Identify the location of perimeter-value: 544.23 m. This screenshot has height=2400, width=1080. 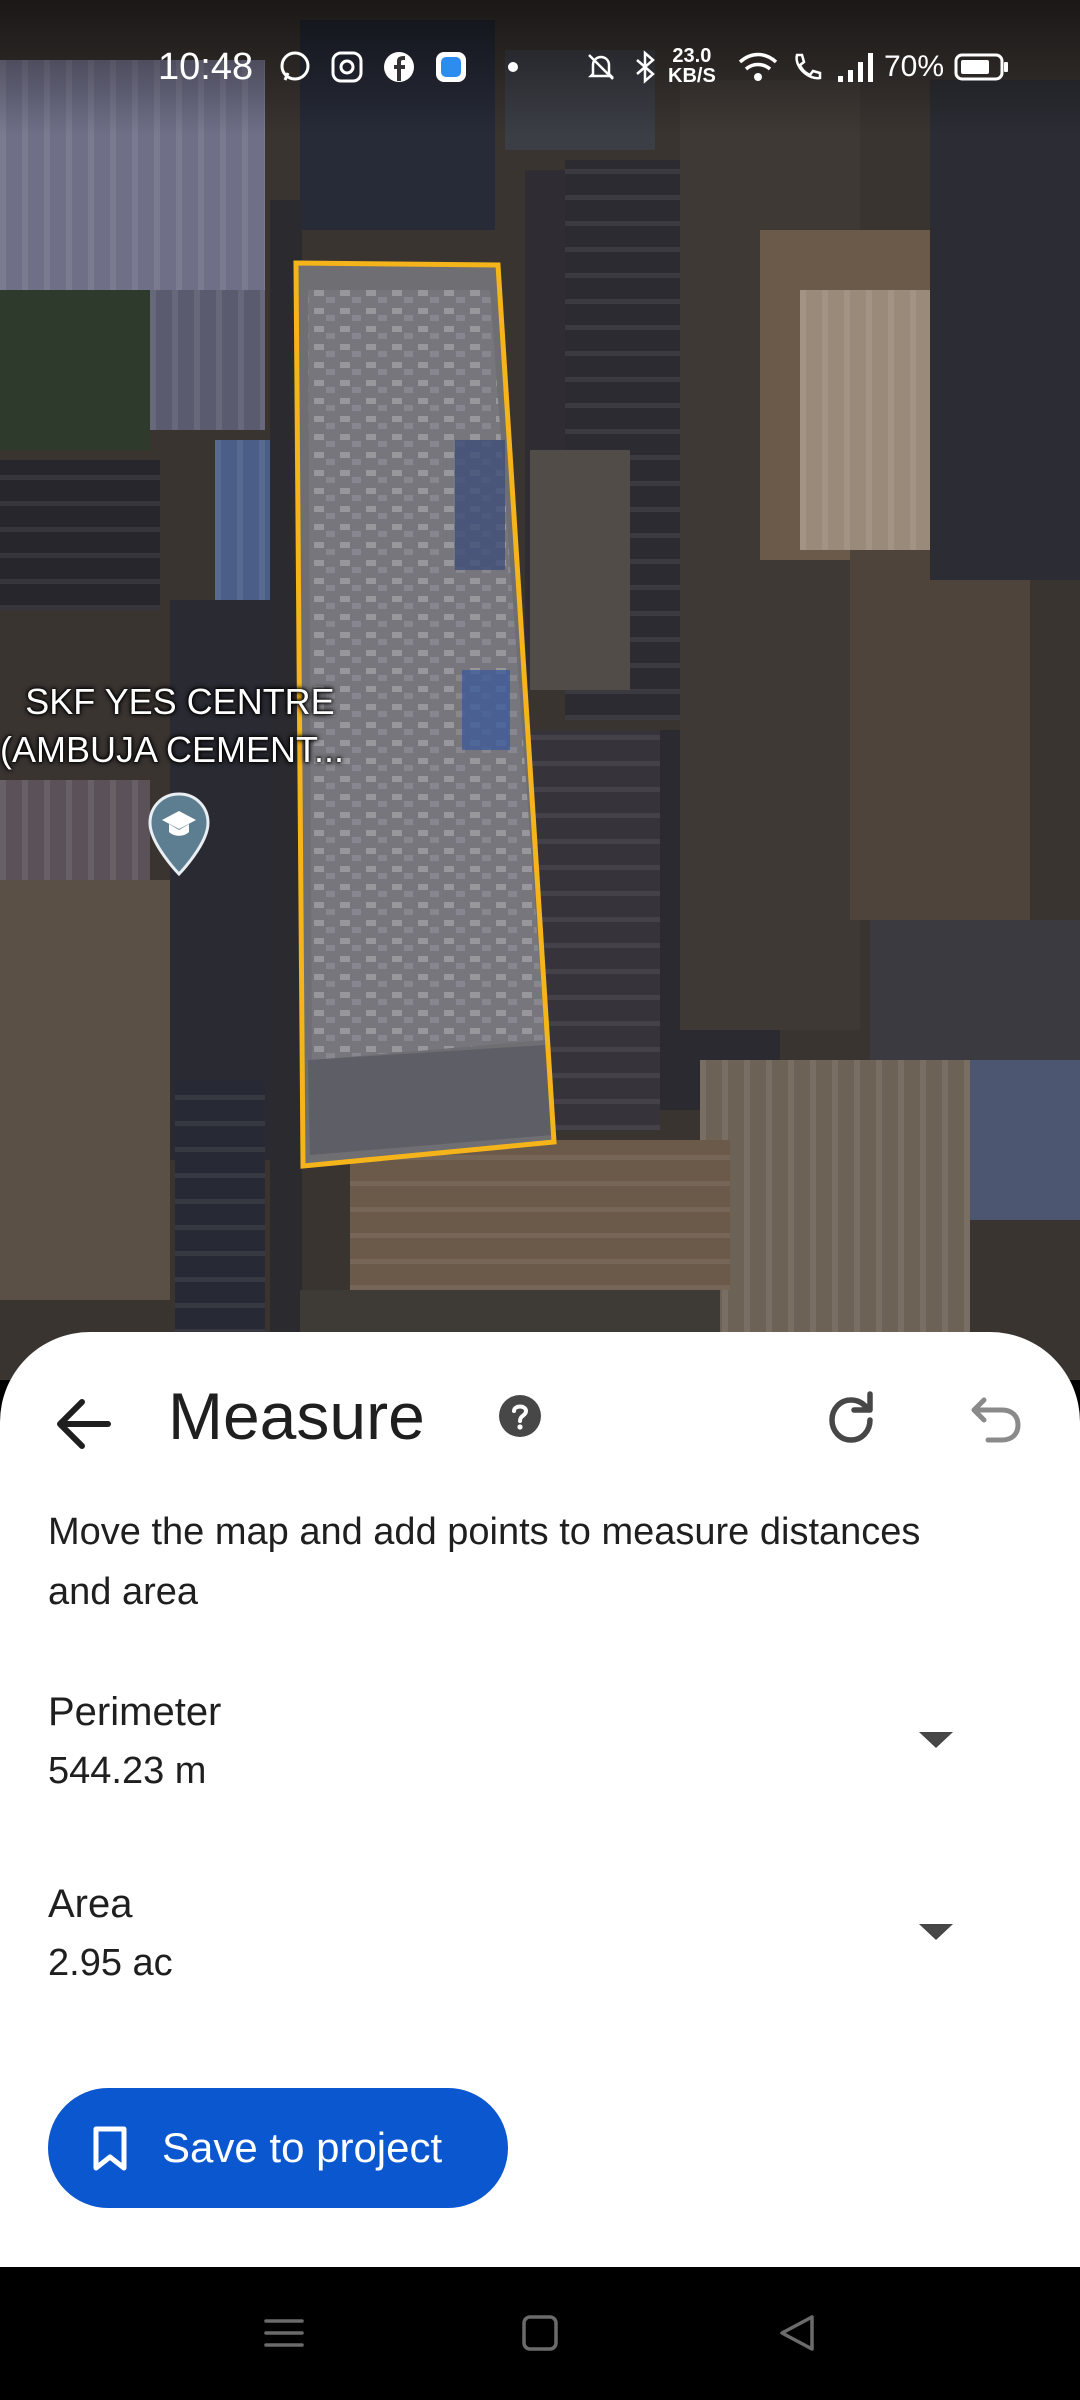
(127, 1771).